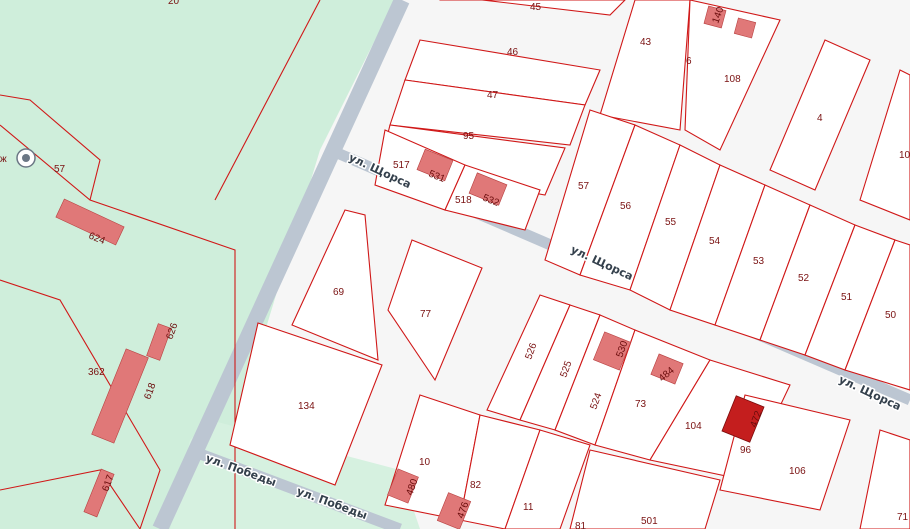 The height and width of the screenshot is (529, 910). What do you see at coordinates (513, 52) in the screenshot?
I see `parcel-label: 46` at bounding box center [513, 52].